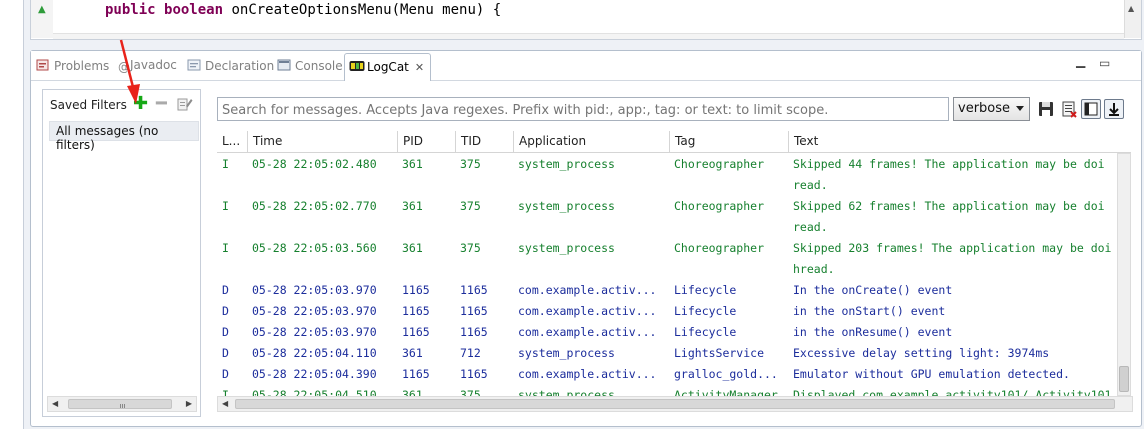 The width and height of the screenshot is (1144, 429). I want to click on save-icon, so click(1046, 109).